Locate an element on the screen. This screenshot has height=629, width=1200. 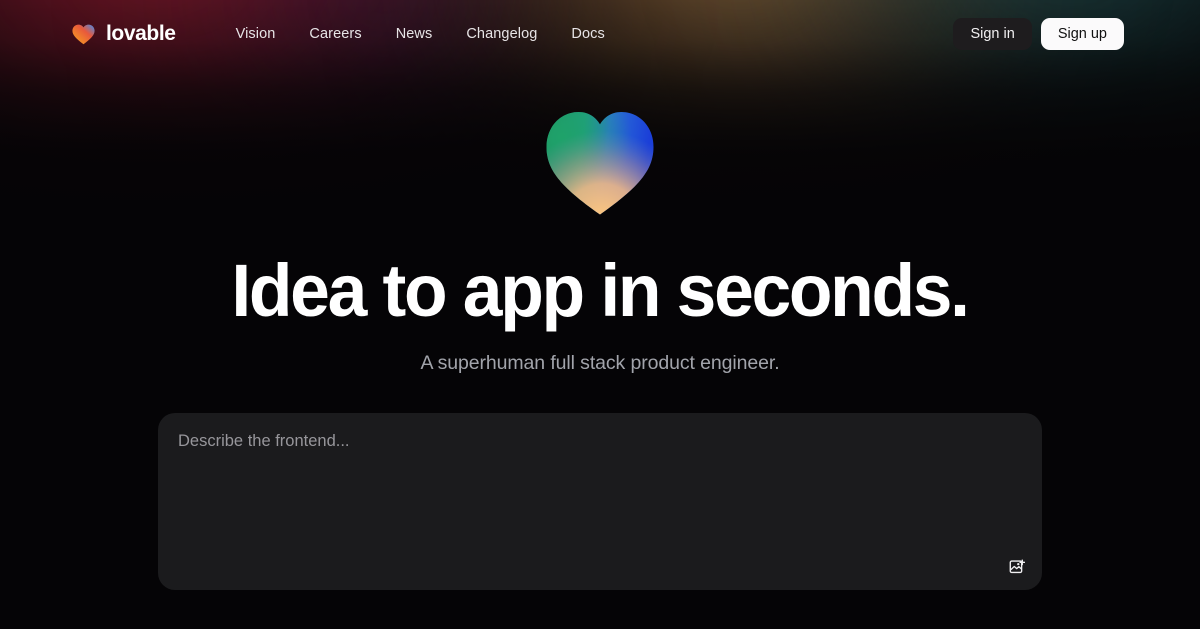
image-upload-icon is located at coordinates (1017, 566).